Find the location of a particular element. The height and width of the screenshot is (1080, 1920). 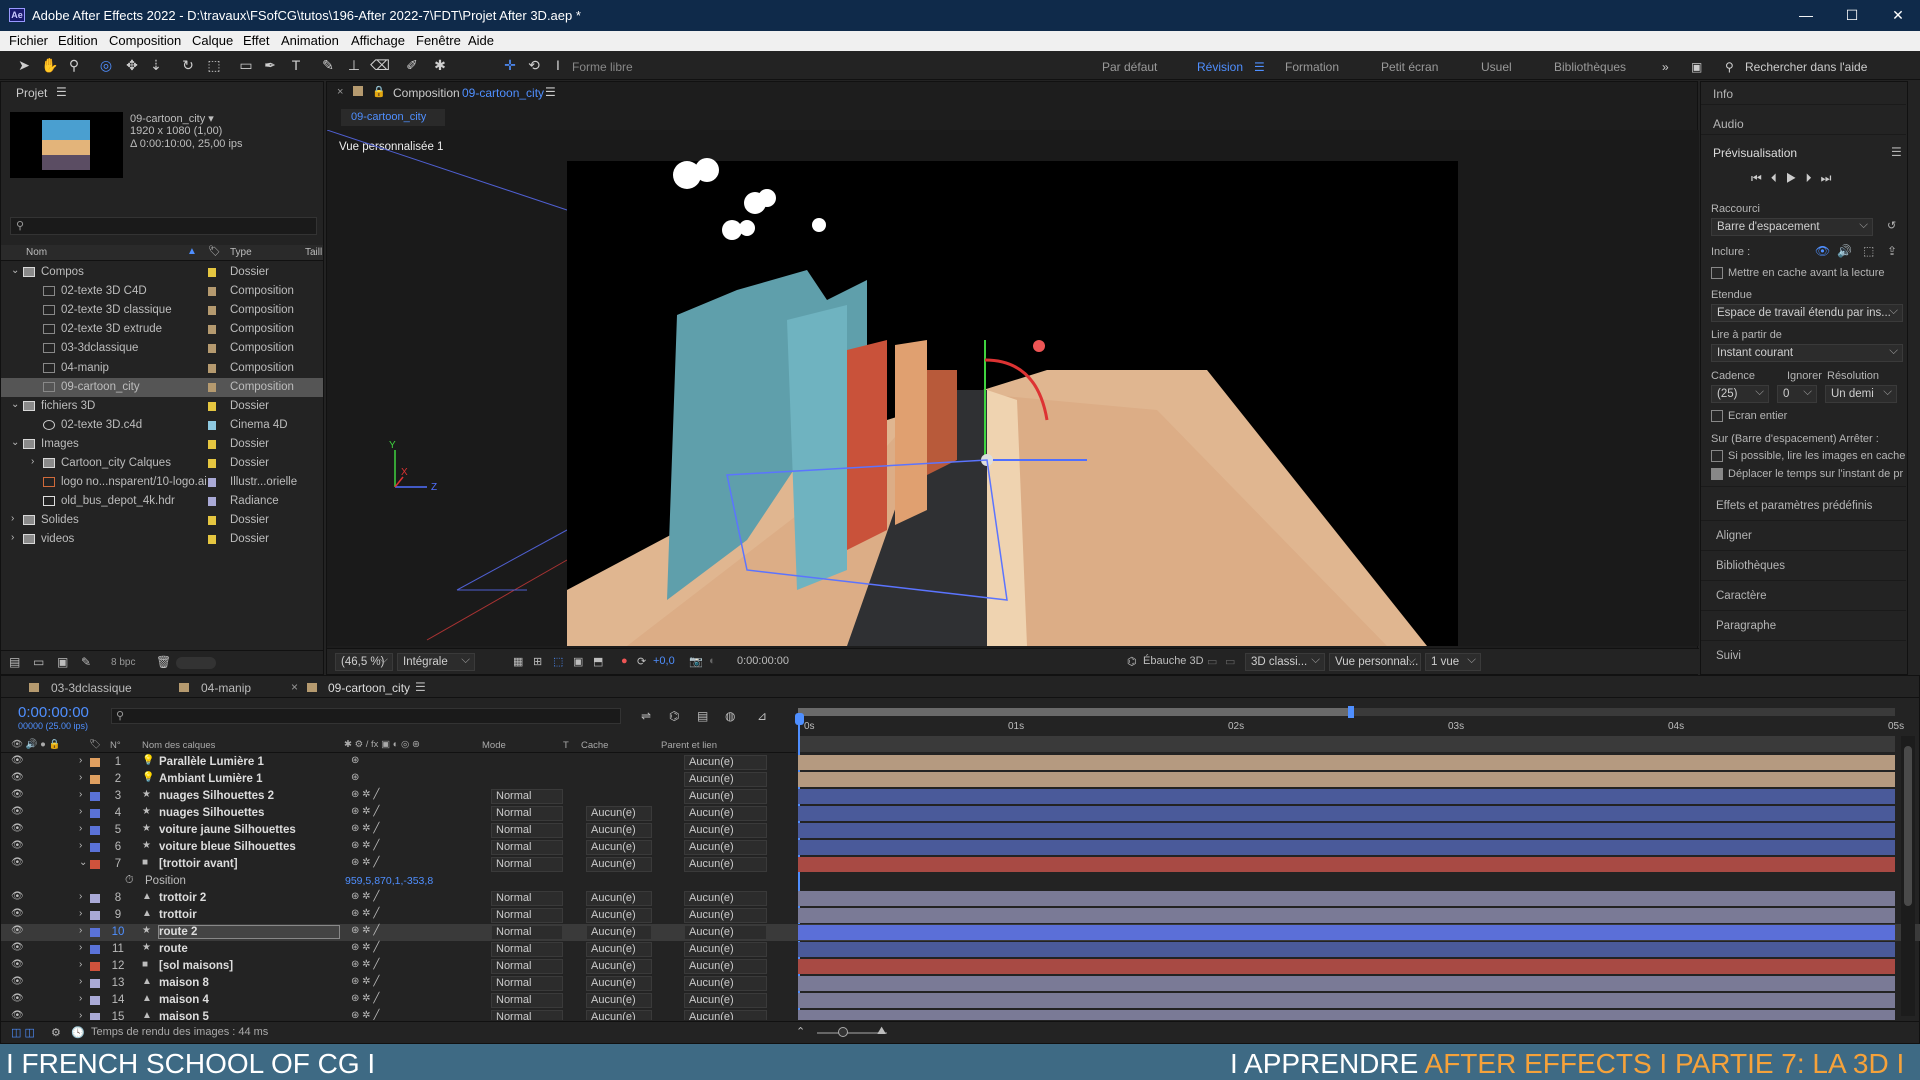

close-button: ✕ is located at coordinates (1898, 15).